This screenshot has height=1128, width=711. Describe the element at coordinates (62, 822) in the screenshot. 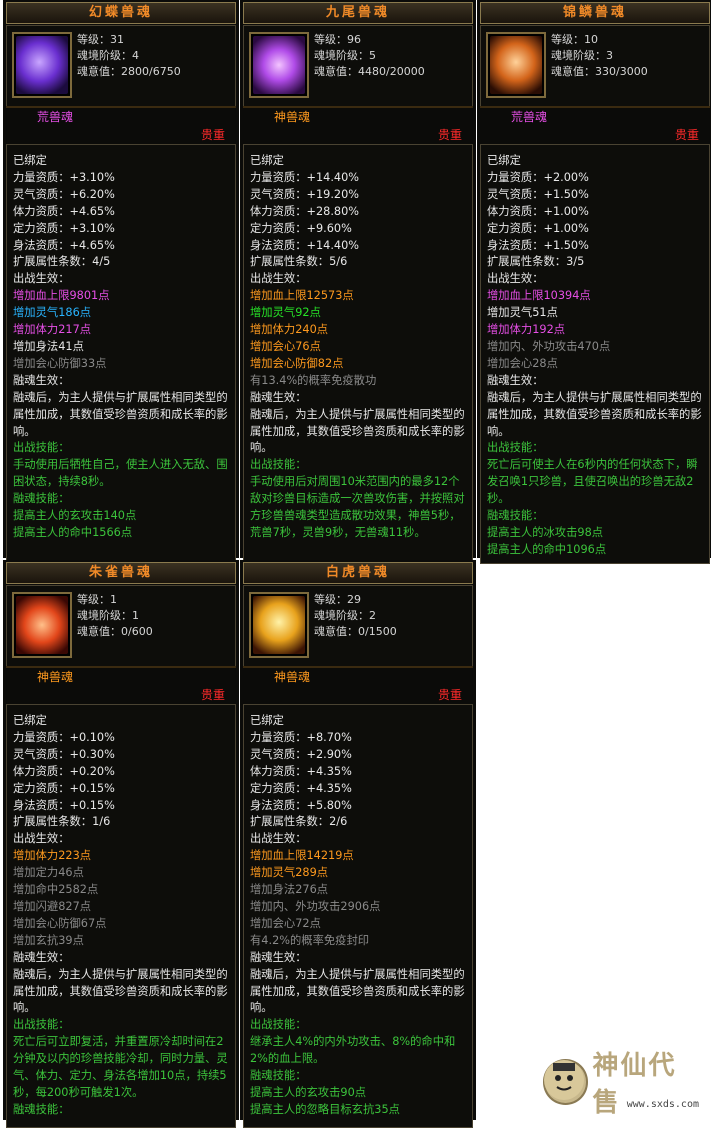

I see `attribute-line: 扩展属性条数：1/6` at that location.